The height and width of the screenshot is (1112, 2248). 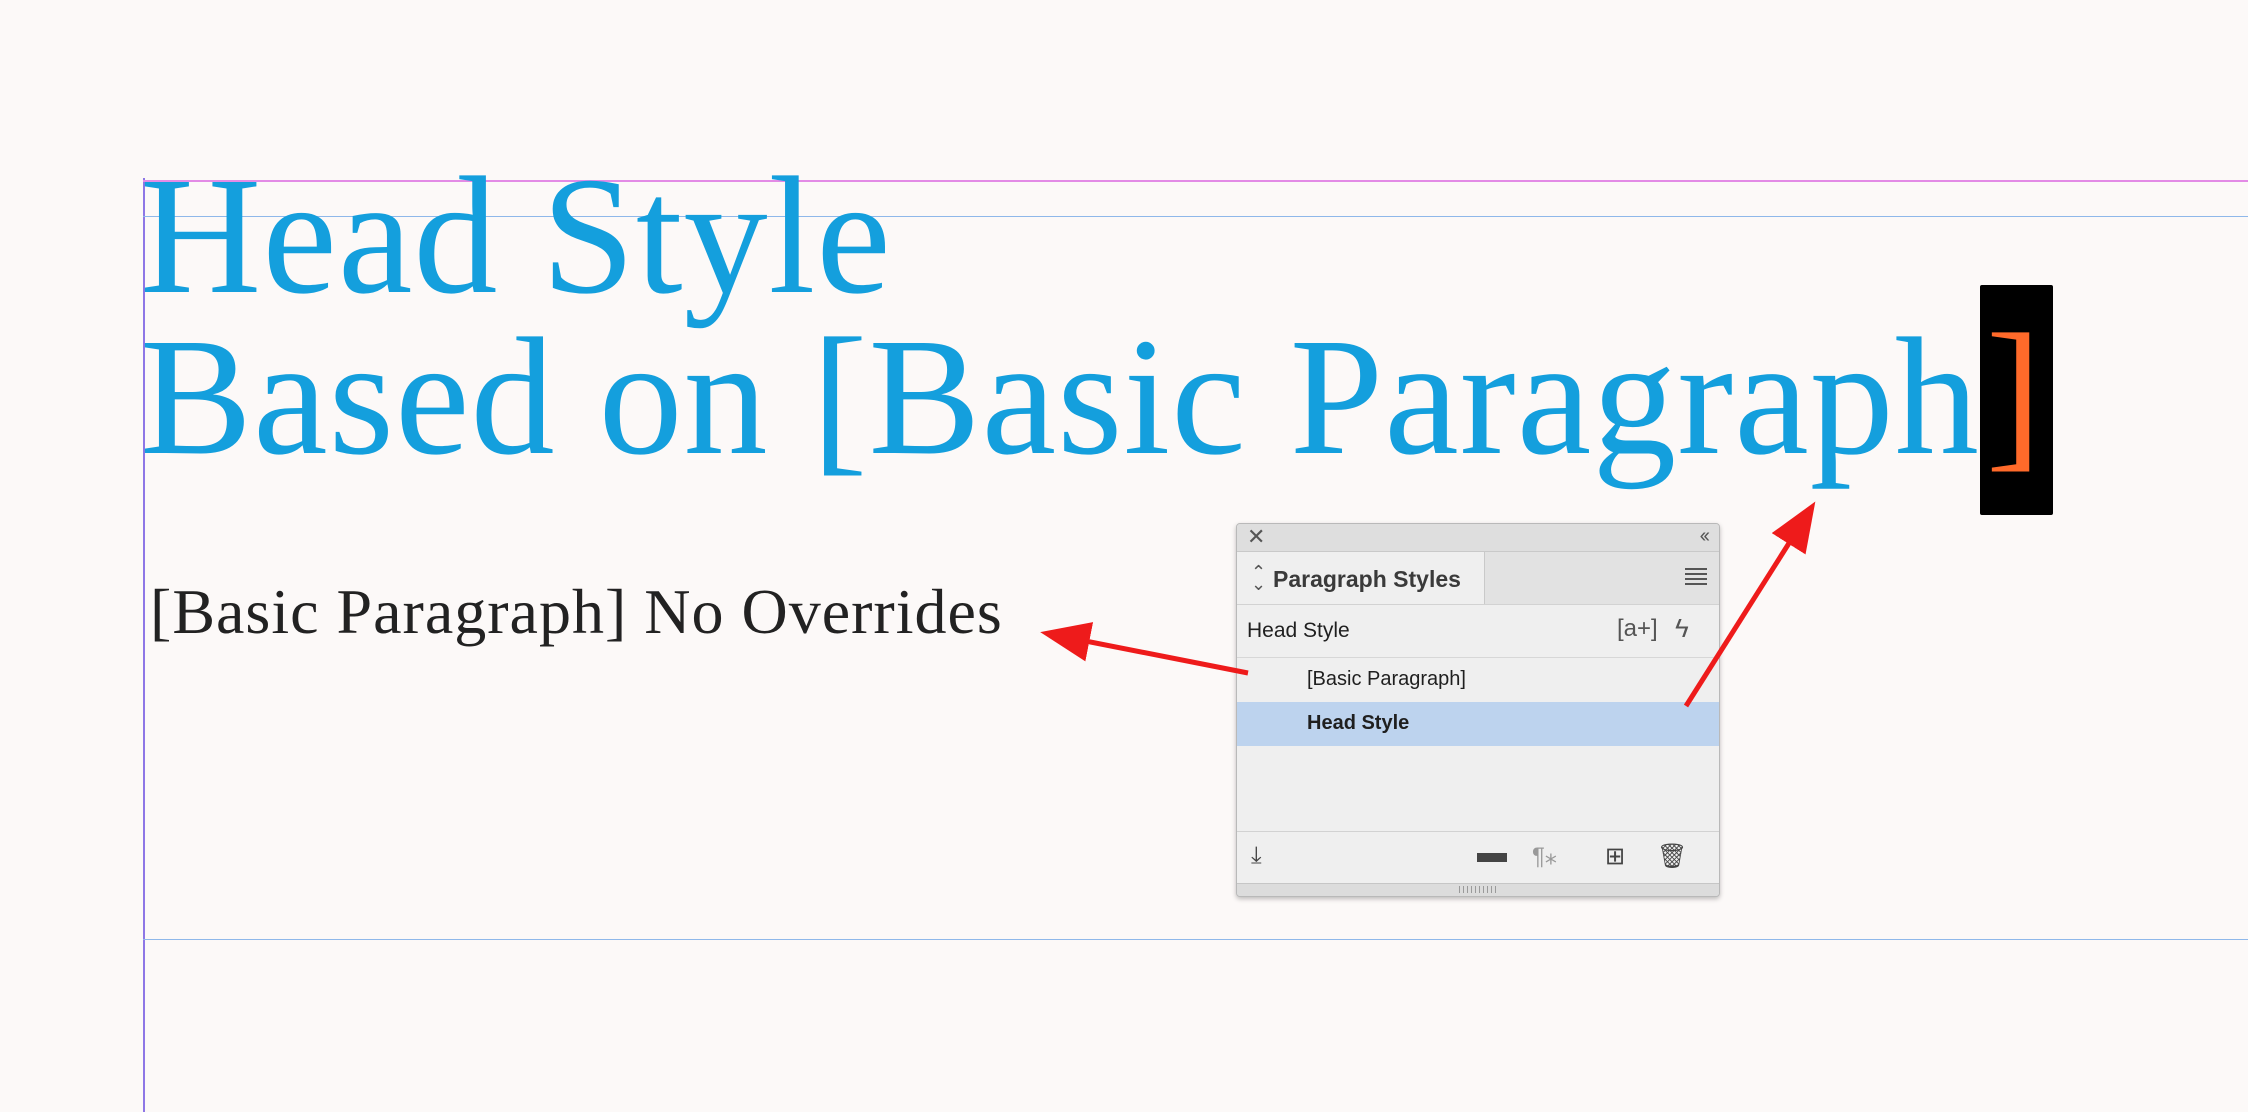 I want to click on arrow-to-body-paragraph, so click(x=1144, y=649).